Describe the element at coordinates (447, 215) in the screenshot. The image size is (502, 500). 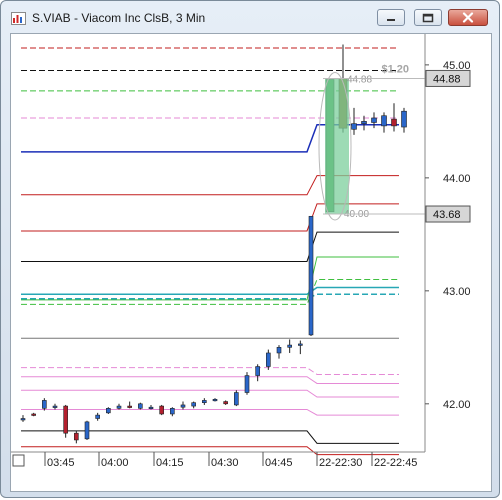
I see `price-tag-label: 43.68` at that location.